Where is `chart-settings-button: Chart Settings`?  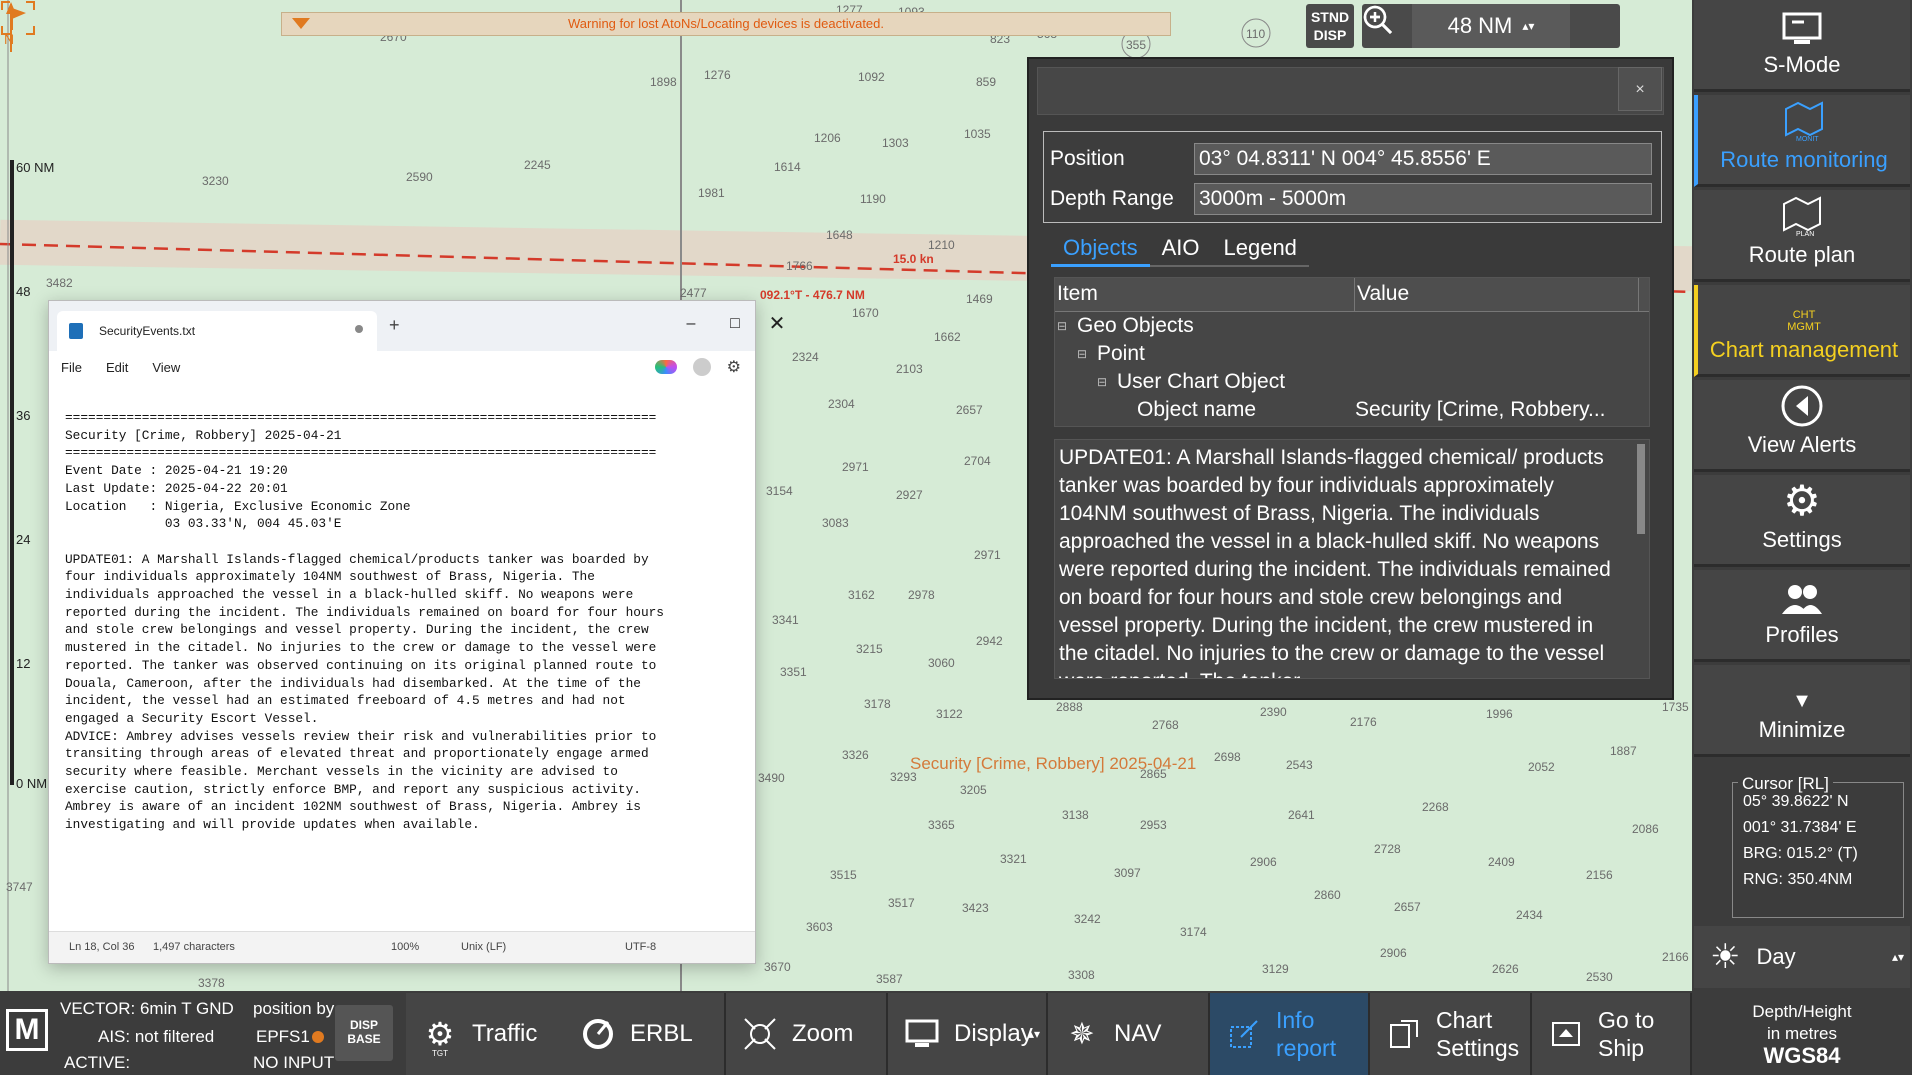
chart-settings-button: Chart Settings is located at coordinates (1451, 1034).